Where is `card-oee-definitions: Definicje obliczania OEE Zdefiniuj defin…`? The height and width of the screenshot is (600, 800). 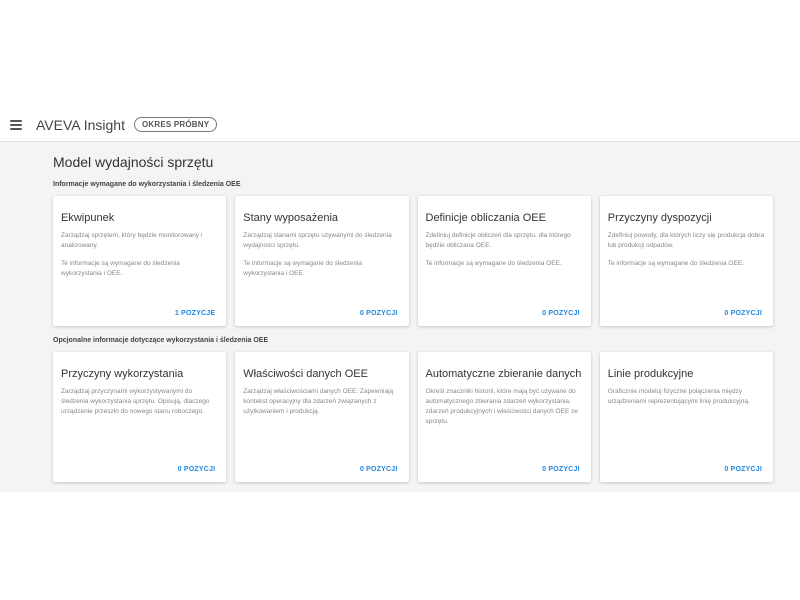 card-oee-definitions: Definicje obliczania OEE Zdefiniuj defin… is located at coordinates (504, 261).